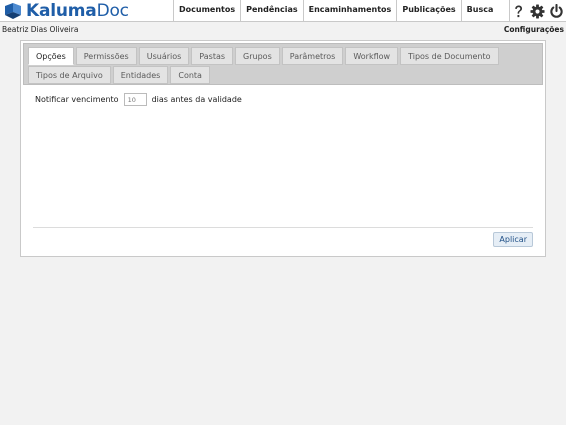 The width and height of the screenshot is (566, 425). Describe the element at coordinates (112, 11) in the screenshot. I see `product-name: Doc` at that location.